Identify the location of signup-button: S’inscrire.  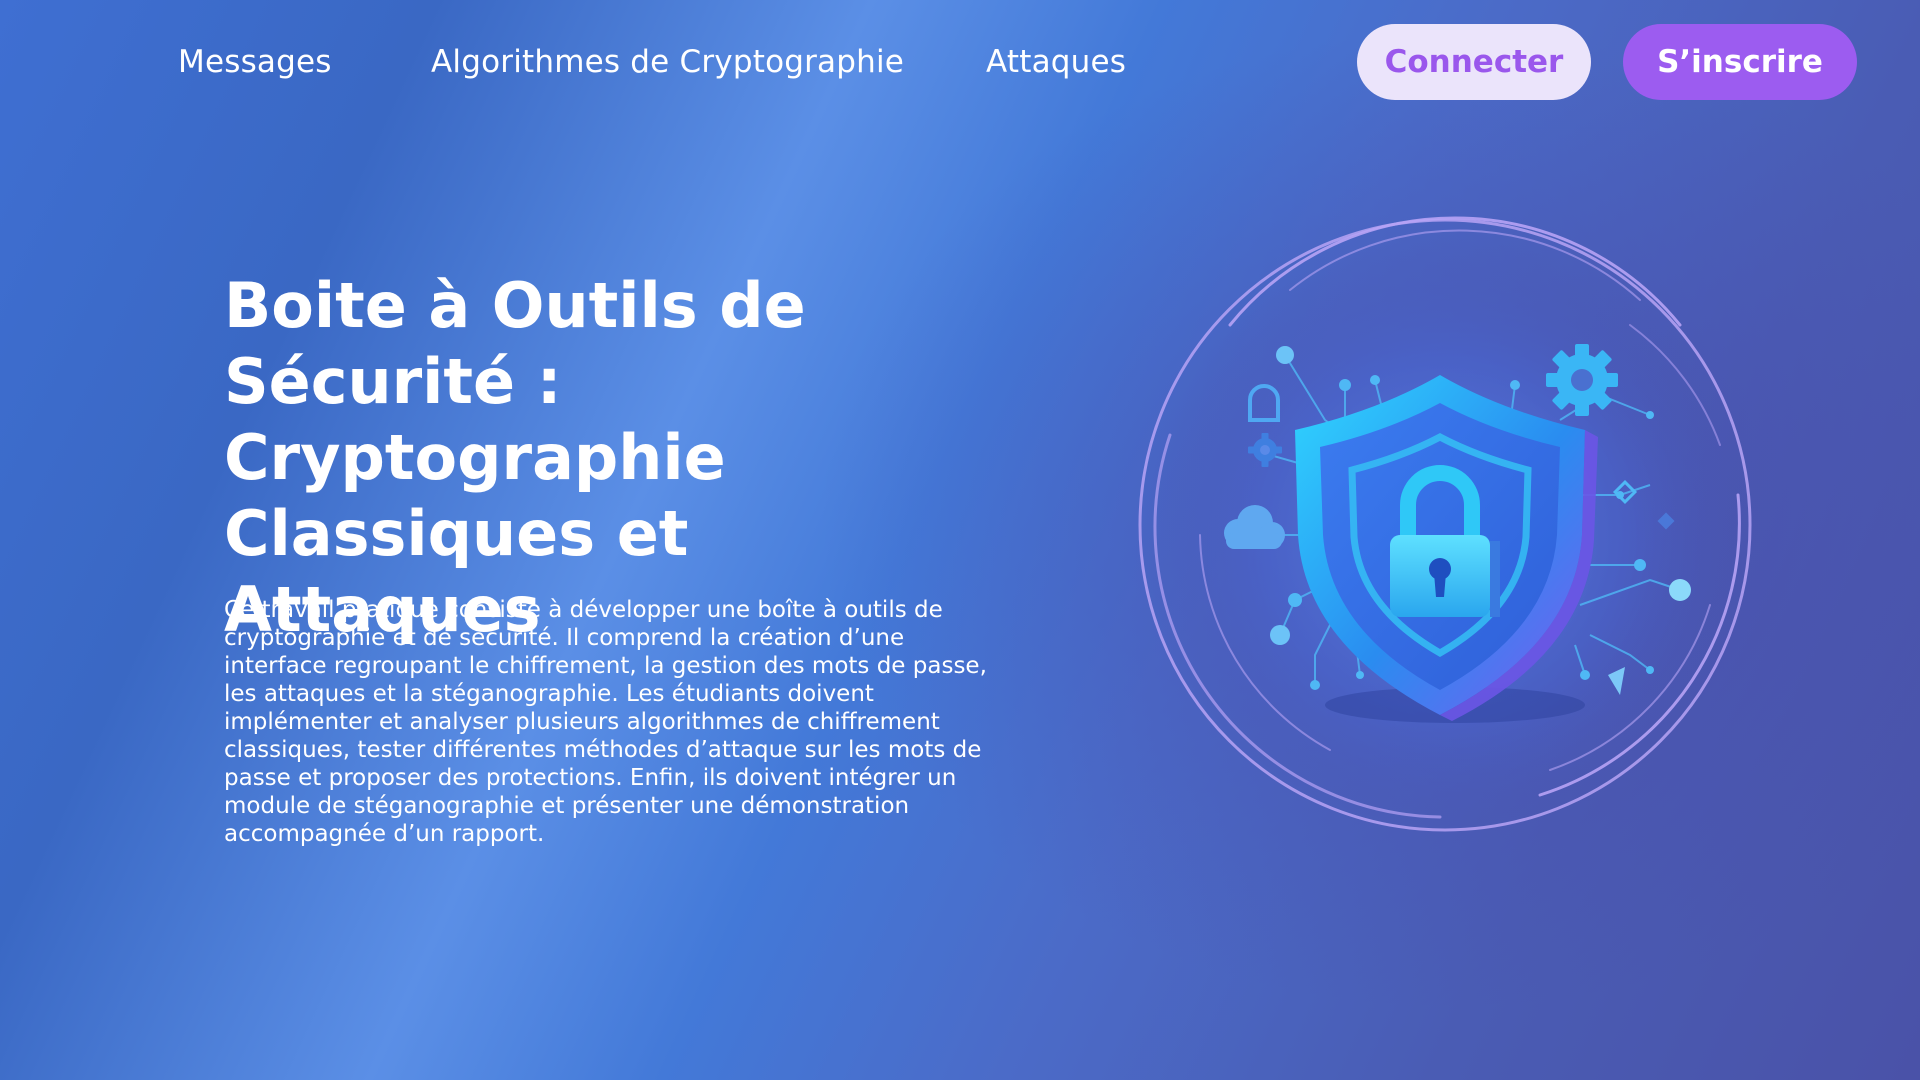
(1740, 62).